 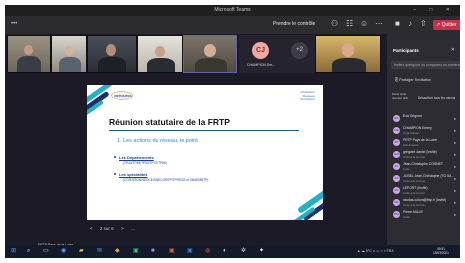 What do you see at coordinates (136, 157) in the screenshot?
I see `bullet-label: Les Départements` at bounding box center [136, 157].